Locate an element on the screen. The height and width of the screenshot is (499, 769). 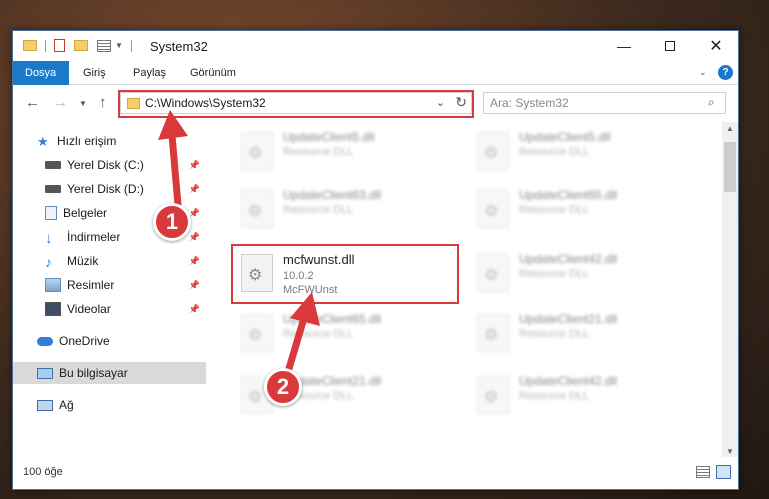
step-2-badge: 2 is located at coordinates (283, 387).